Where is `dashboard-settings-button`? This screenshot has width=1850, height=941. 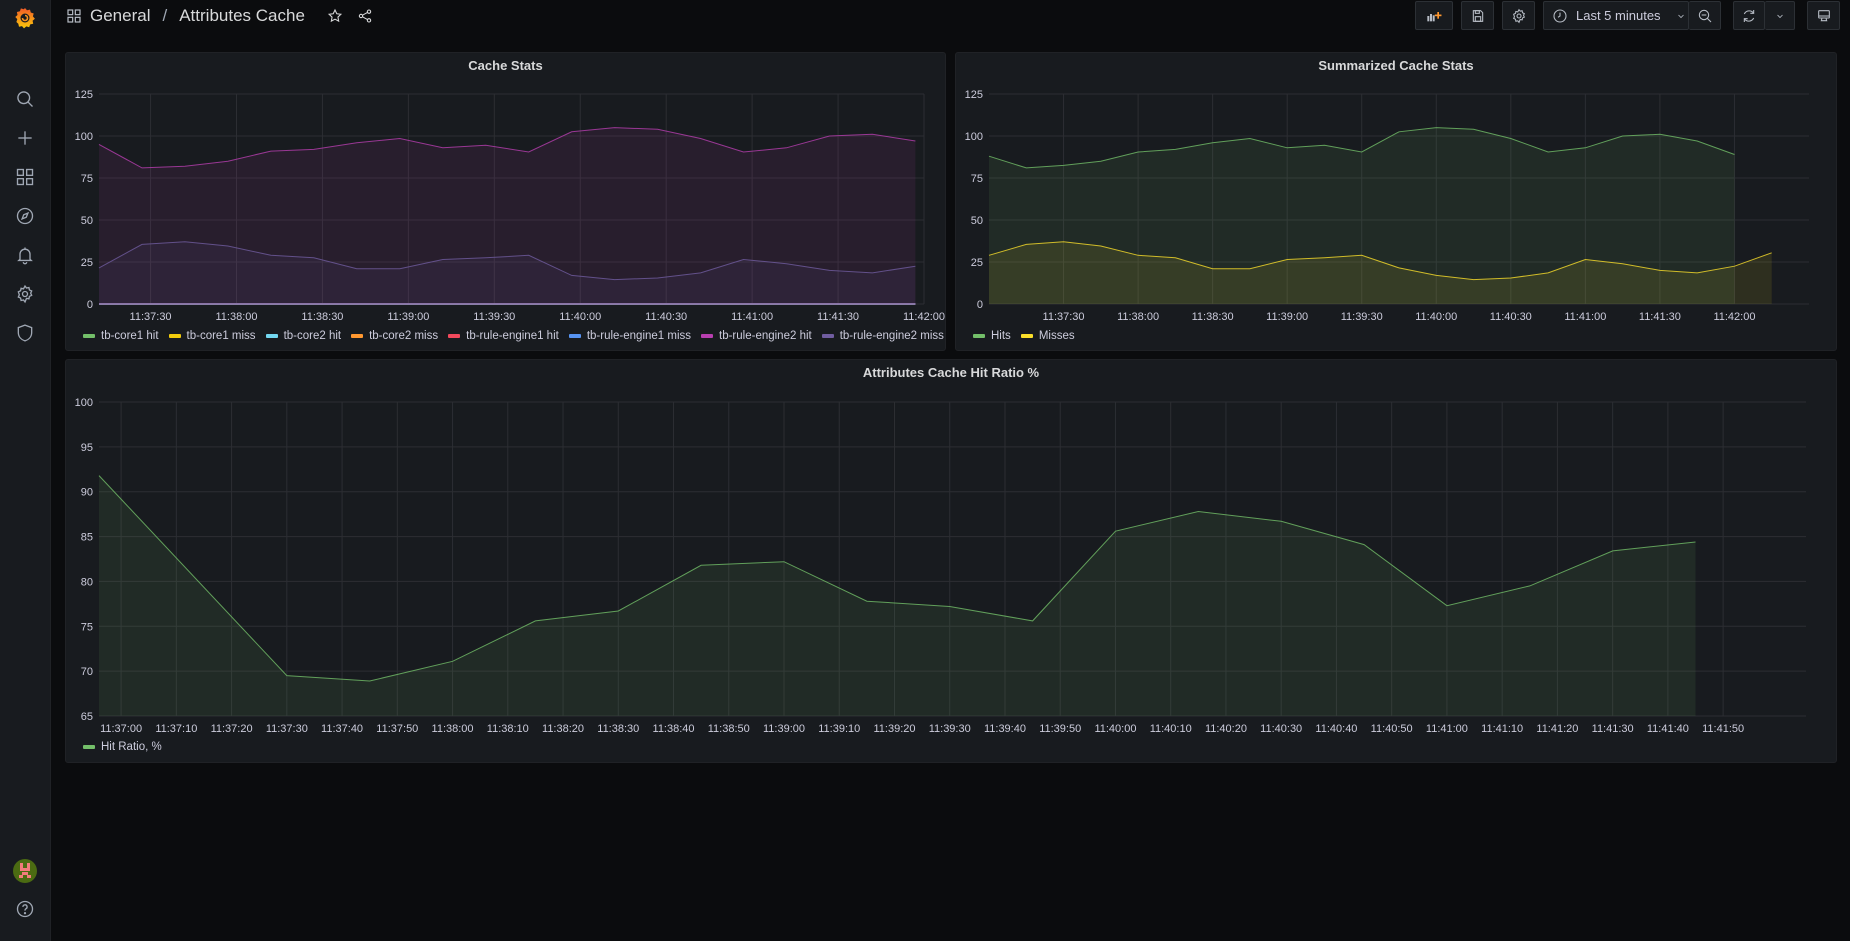 dashboard-settings-button is located at coordinates (1518, 15).